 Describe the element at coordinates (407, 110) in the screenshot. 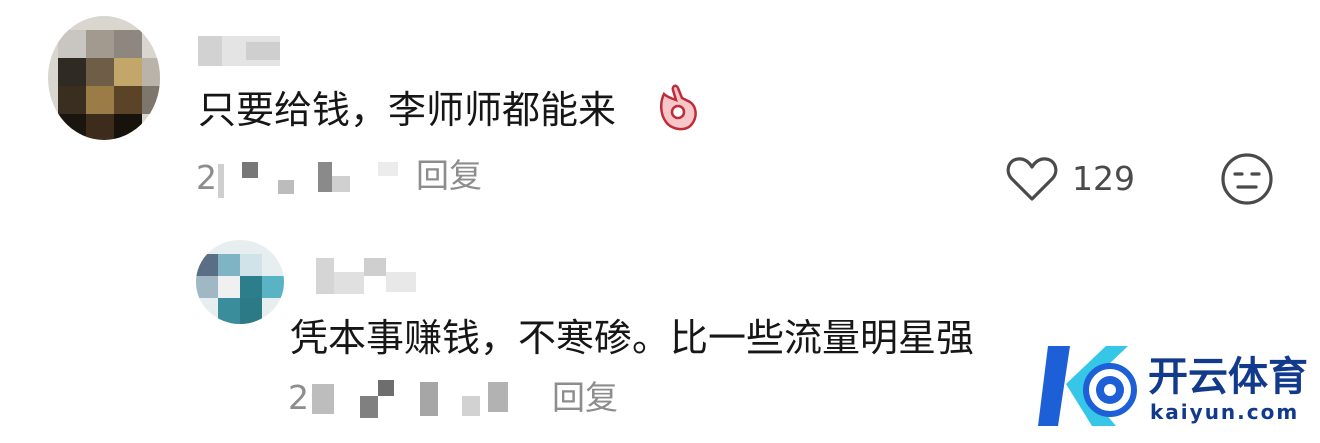

I see `comment-text: 只要给钱，李师师都能来` at that location.